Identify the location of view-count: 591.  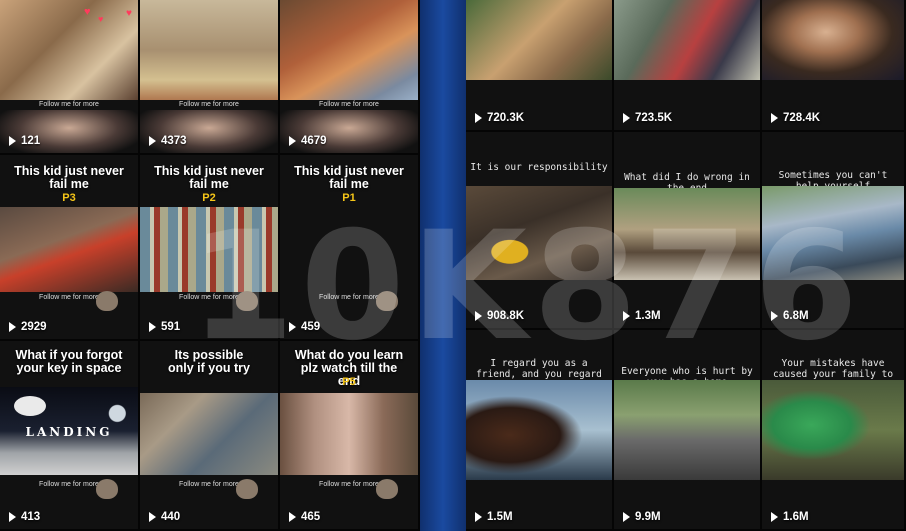
(164, 327).